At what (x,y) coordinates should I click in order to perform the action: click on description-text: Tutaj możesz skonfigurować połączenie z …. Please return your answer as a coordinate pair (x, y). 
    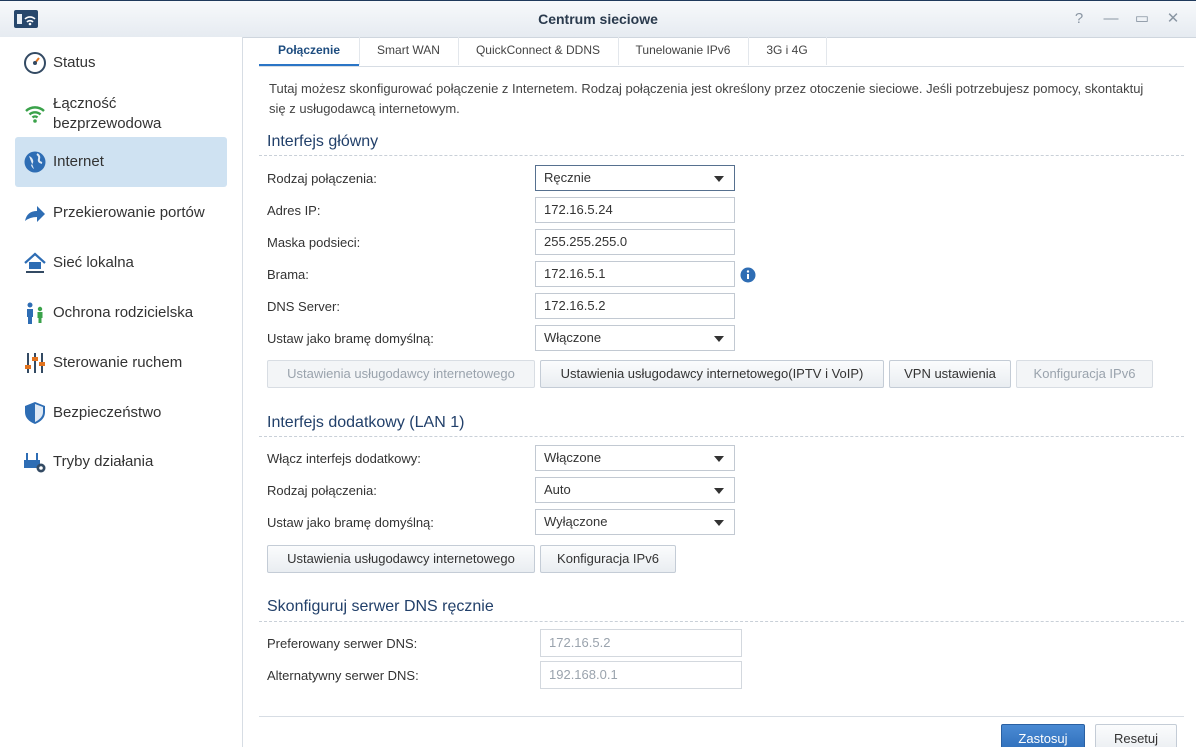
    Looking at the image, I should click on (706, 98).